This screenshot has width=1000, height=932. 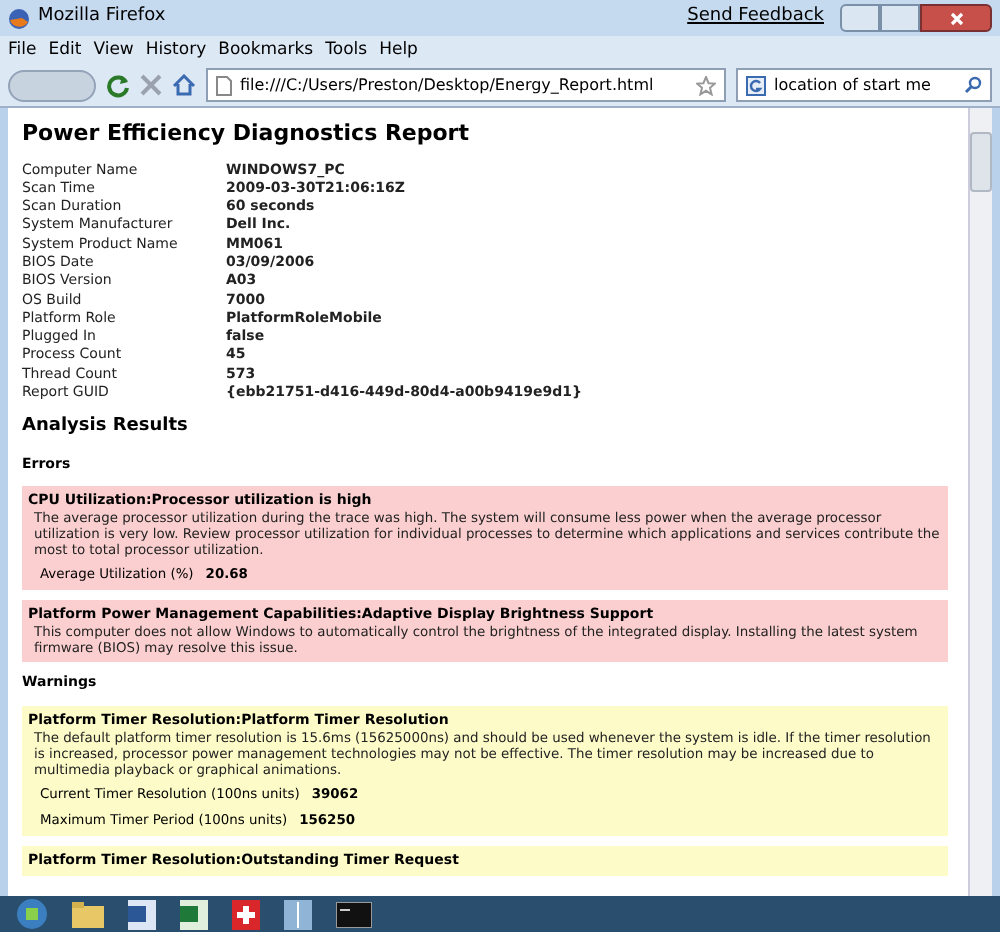 What do you see at coordinates (266, 50) in the screenshot?
I see `menu-item: Bookmarks` at bounding box center [266, 50].